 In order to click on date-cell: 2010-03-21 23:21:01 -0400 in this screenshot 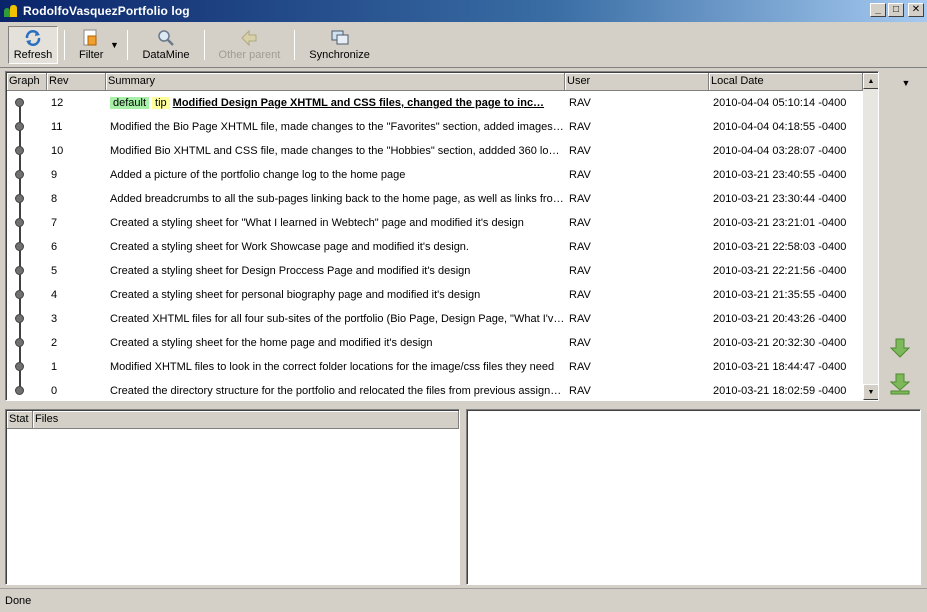, I will do `click(780, 223)`.